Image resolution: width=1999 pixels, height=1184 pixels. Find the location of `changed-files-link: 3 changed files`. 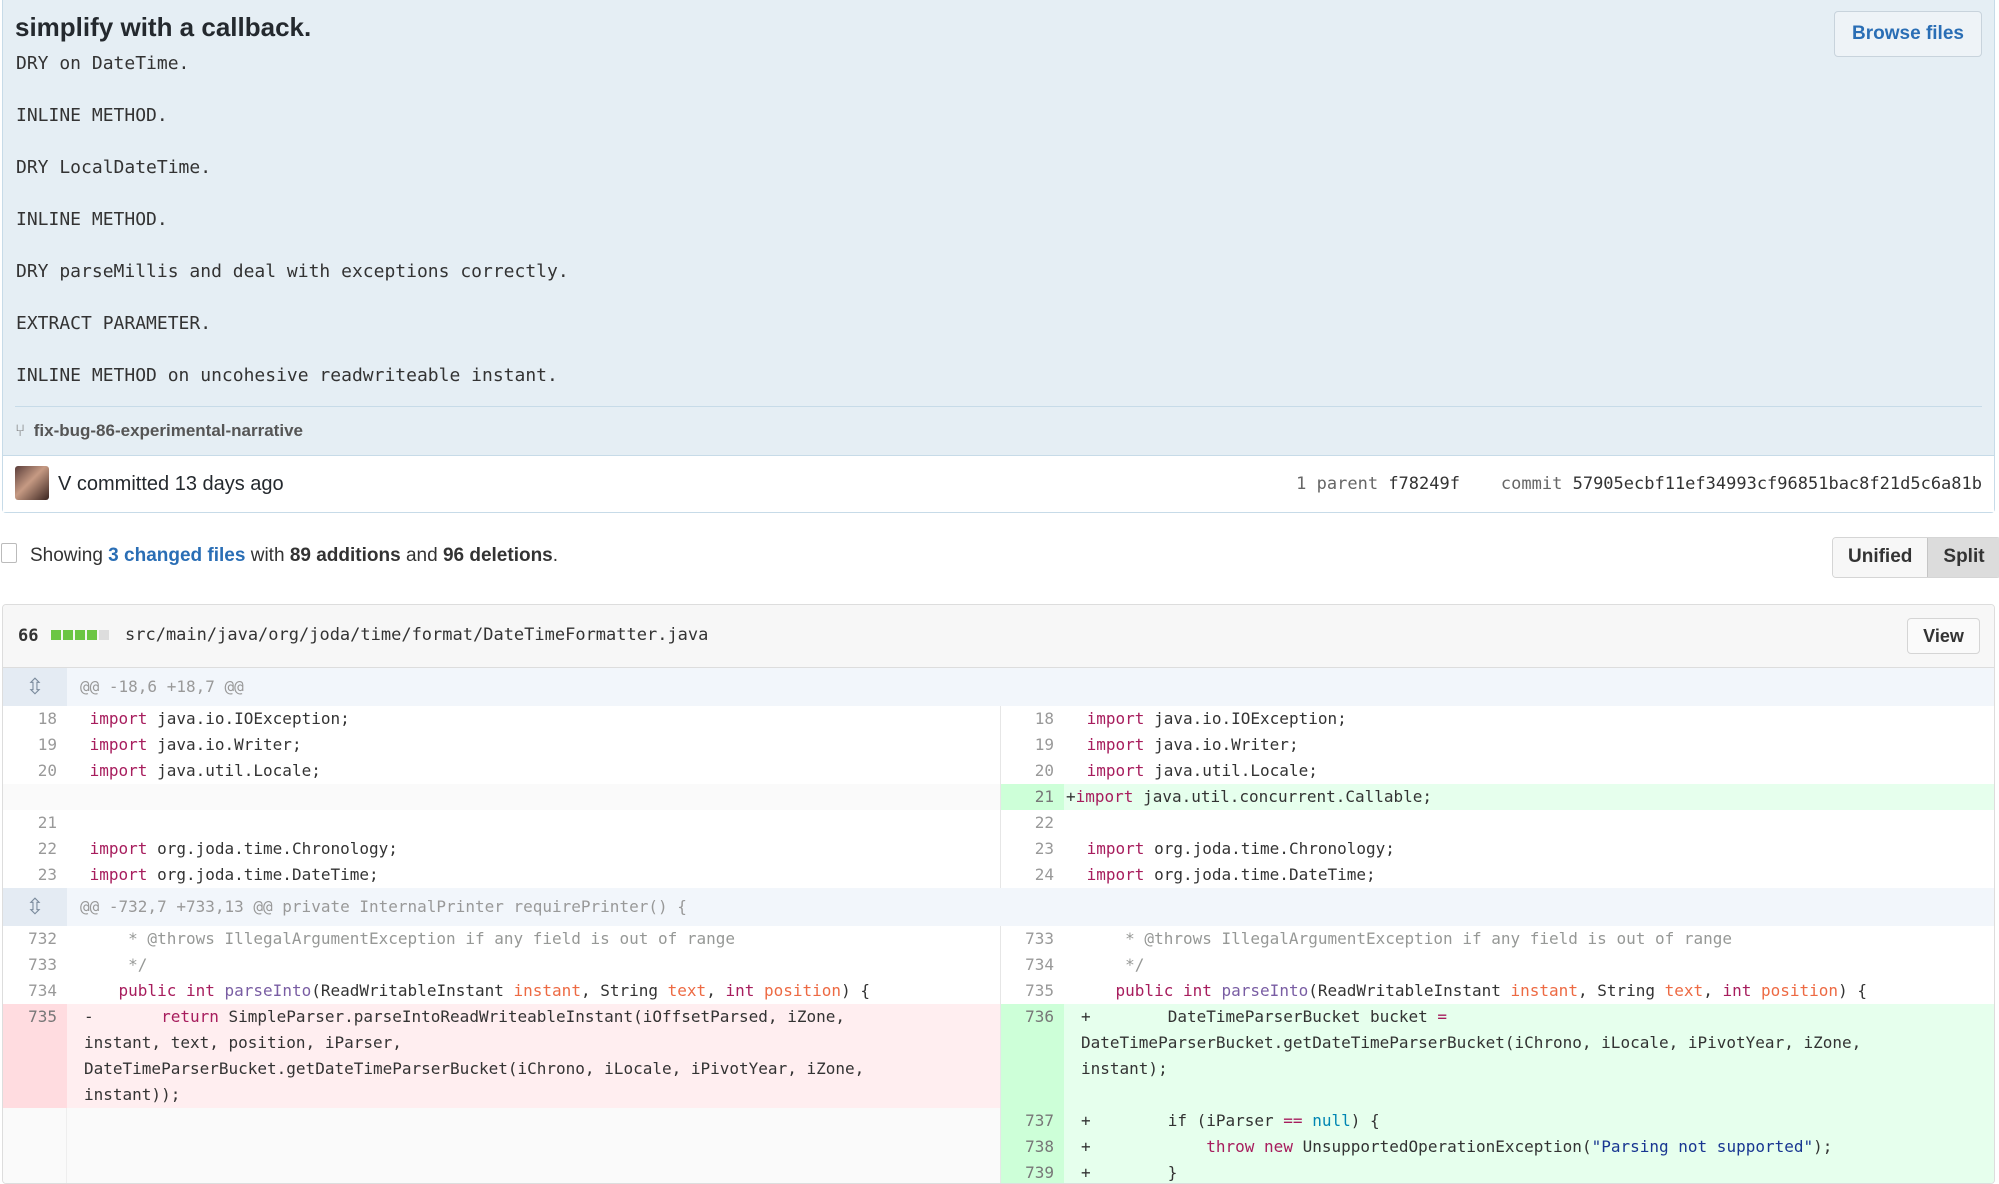

changed-files-link: 3 changed files is located at coordinates (176, 555).